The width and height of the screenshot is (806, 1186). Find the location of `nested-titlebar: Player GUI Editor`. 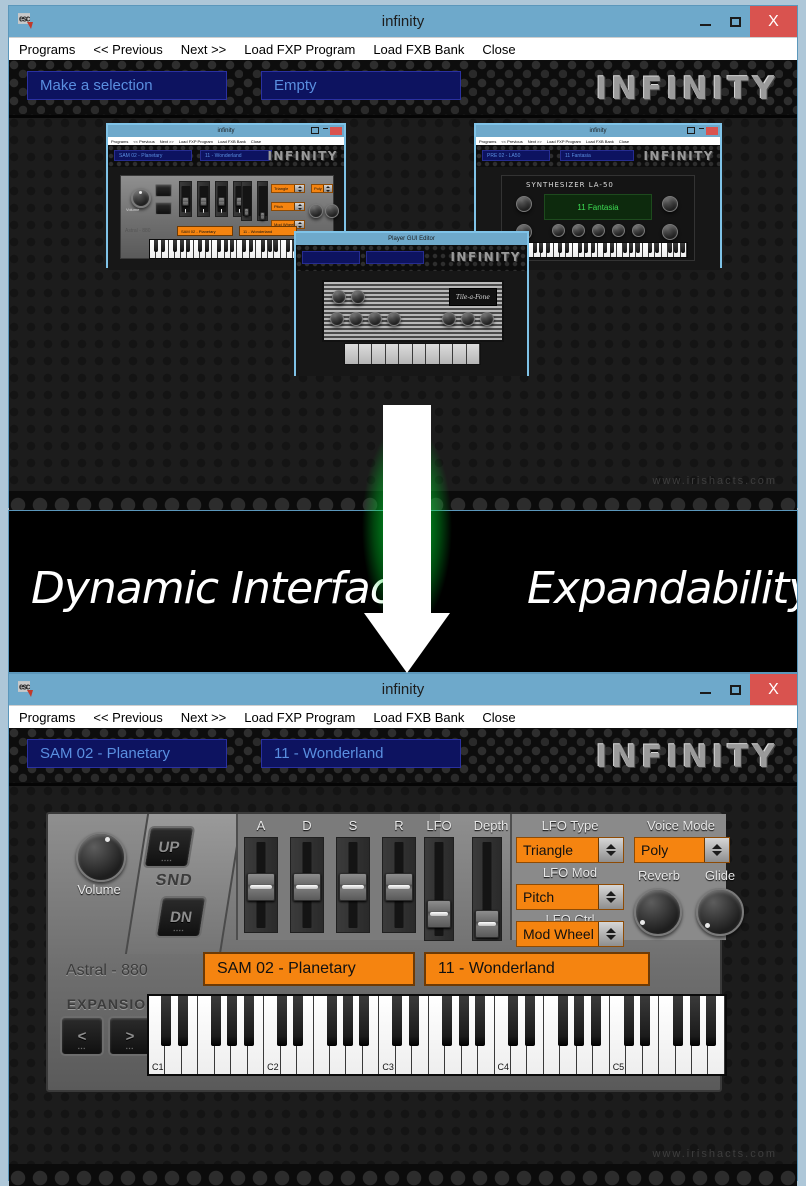

nested-titlebar: Player GUI Editor is located at coordinates (411, 239).